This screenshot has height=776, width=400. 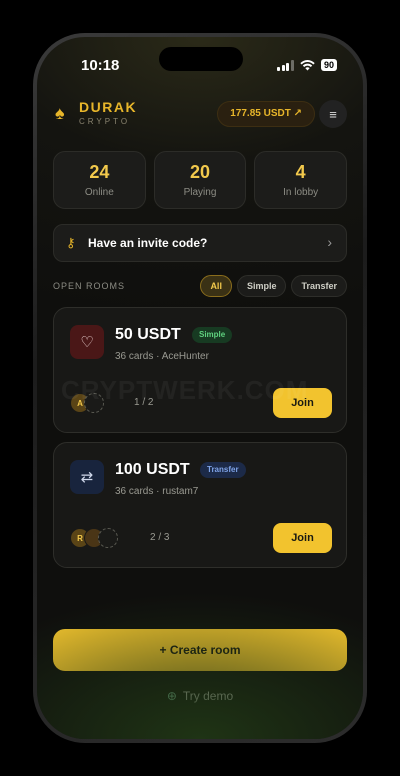 What do you see at coordinates (329, 242) in the screenshot?
I see `chevron-right-icon: ›` at bounding box center [329, 242].